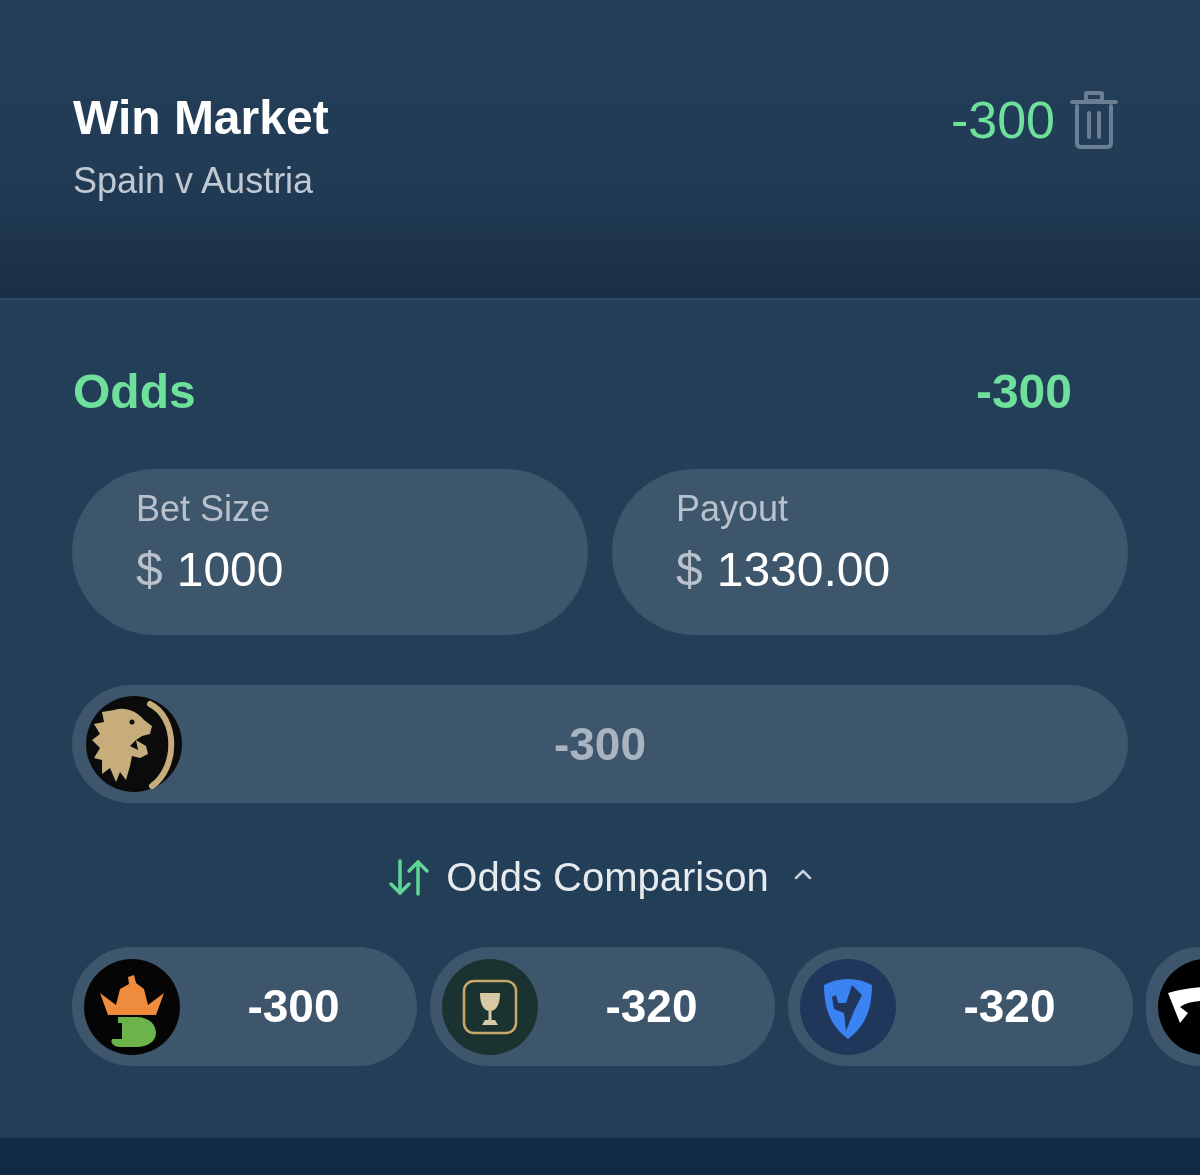 The image size is (1200, 1175). What do you see at coordinates (1002, 120) in the screenshot?
I see `bet-odds: -300` at bounding box center [1002, 120].